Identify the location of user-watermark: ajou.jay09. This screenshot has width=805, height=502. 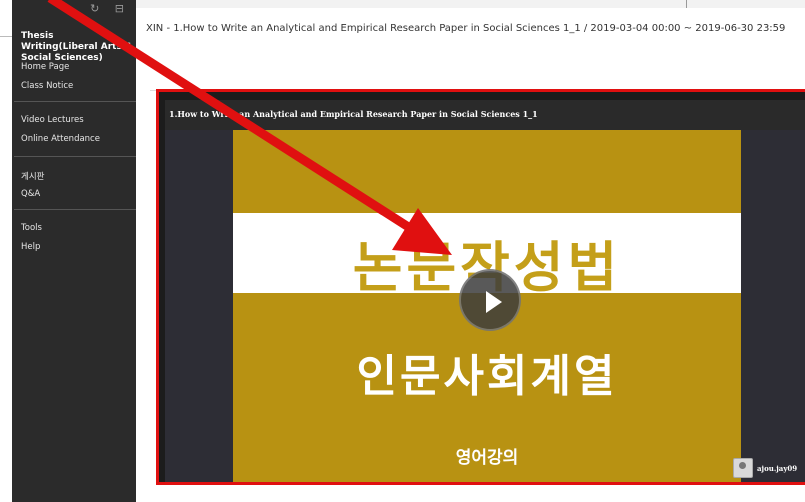
(765, 468).